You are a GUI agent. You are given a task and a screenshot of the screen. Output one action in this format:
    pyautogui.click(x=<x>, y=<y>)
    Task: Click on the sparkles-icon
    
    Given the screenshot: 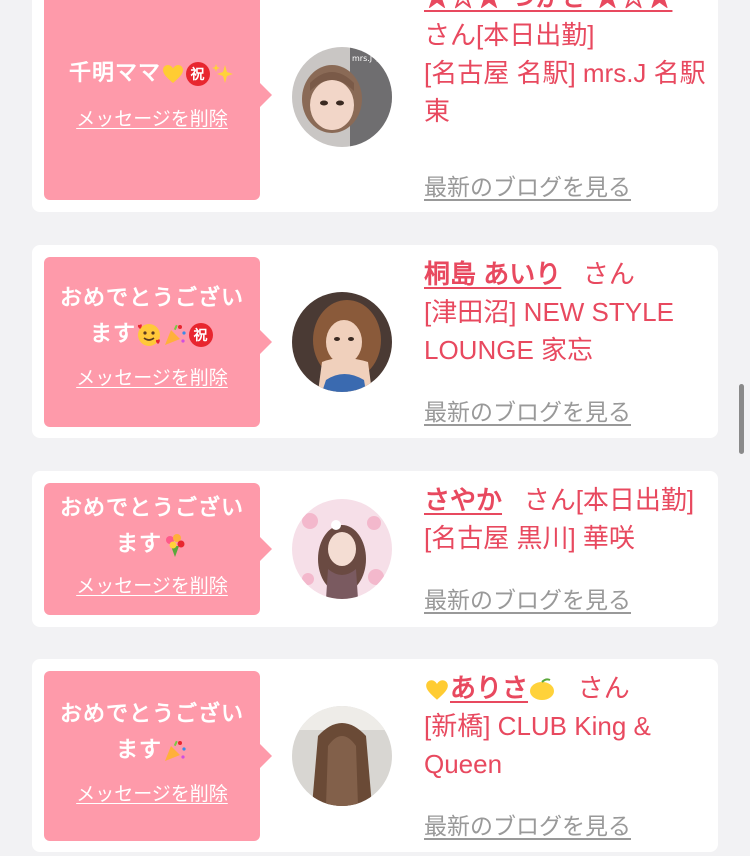 What is the action you would take?
    pyautogui.click(x=222, y=73)
    